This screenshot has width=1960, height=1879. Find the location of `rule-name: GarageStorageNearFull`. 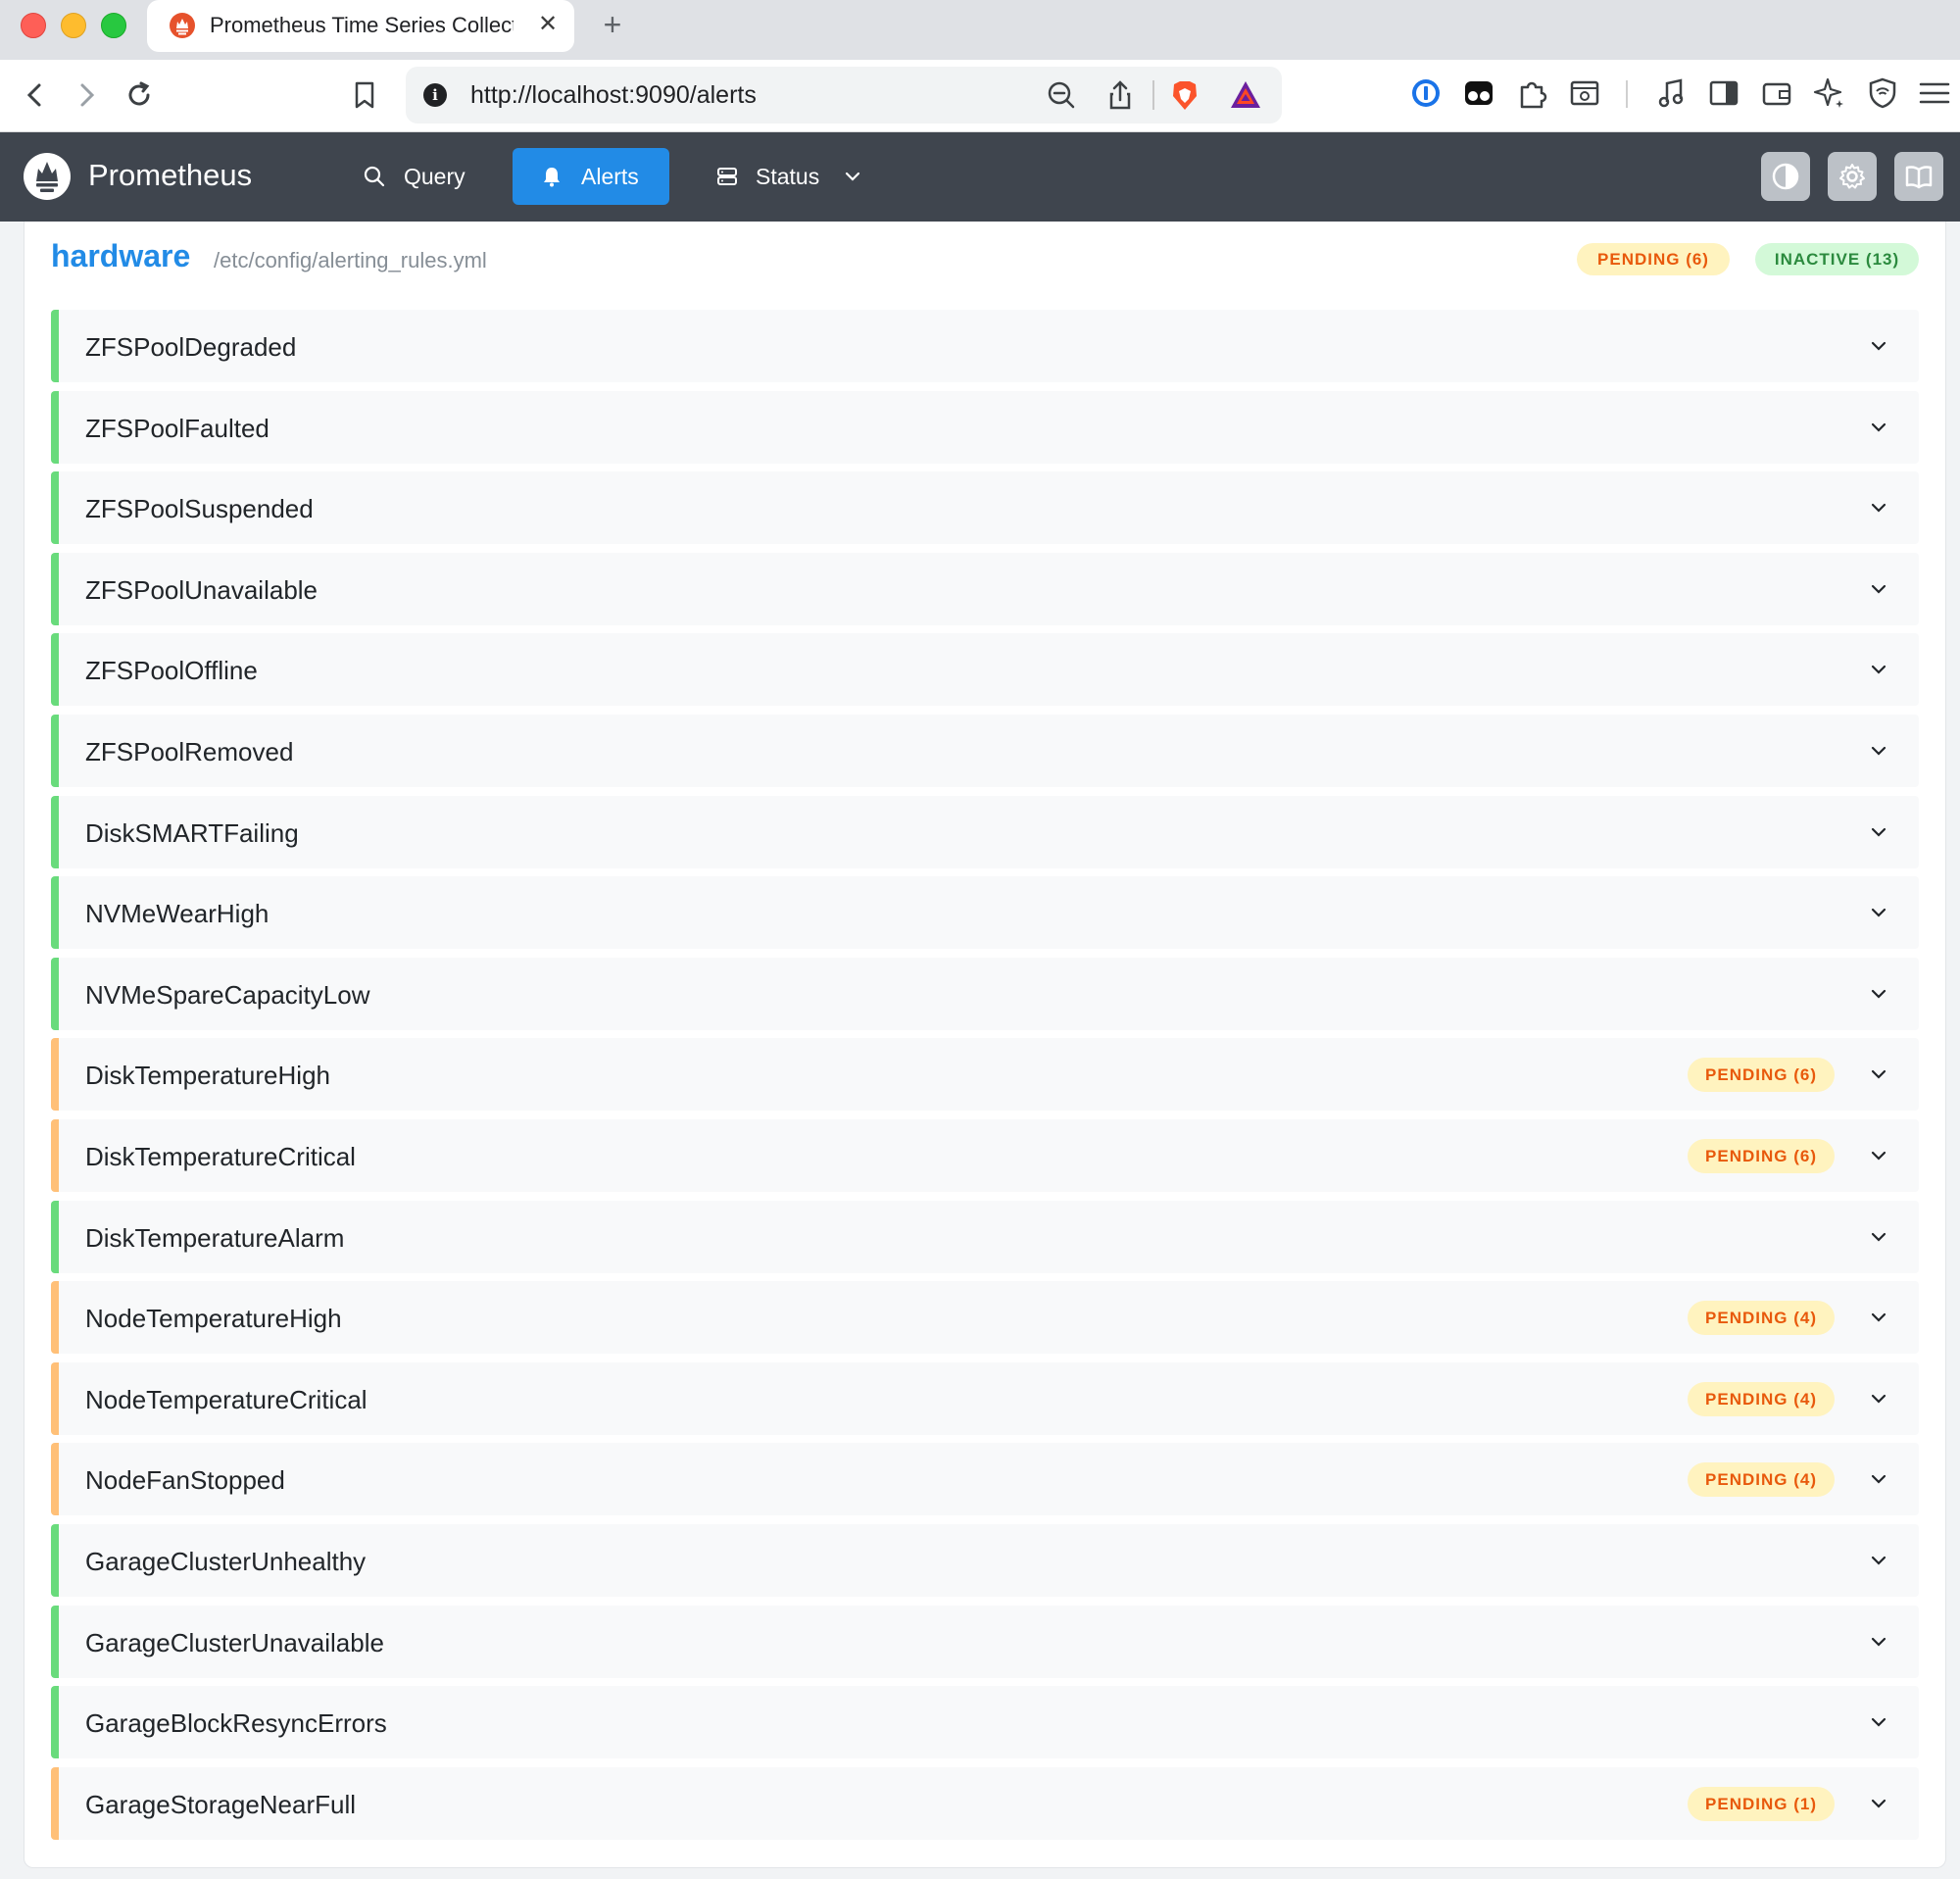

rule-name: GarageStorageNearFull is located at coordinates (221, 1804).